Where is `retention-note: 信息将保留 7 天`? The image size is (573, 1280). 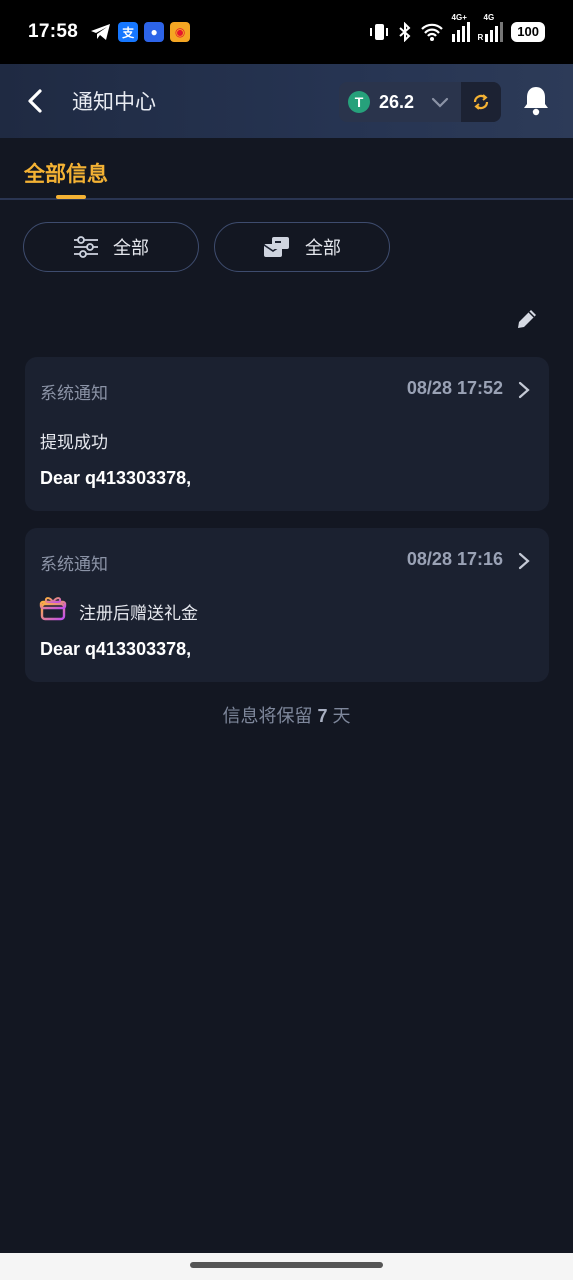 retention-note: 信息将保留 7 天 is located at coordinates (286, 715).